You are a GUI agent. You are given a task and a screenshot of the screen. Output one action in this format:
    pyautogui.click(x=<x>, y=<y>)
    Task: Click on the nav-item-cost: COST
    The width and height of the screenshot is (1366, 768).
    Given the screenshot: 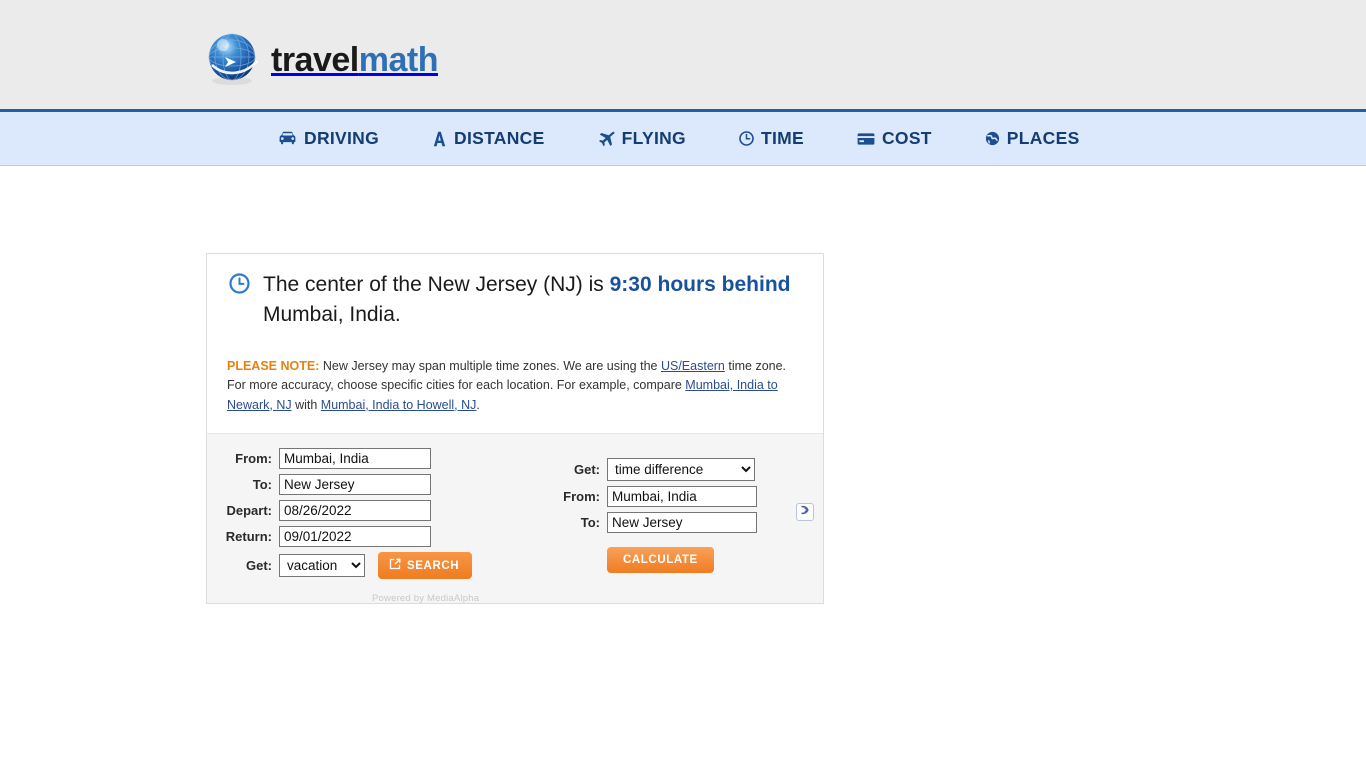 What is the action you would take?
    pyautogui.click(x=894, y=138)
    